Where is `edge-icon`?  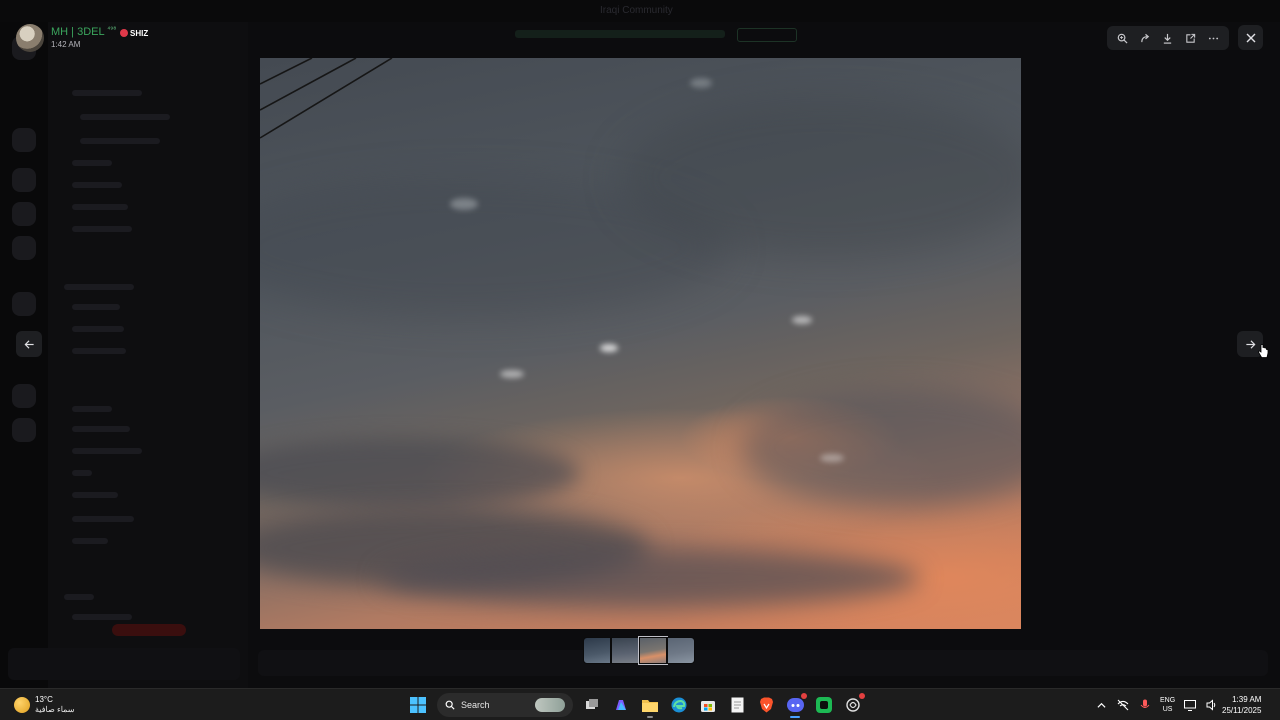
edge-icon is located at coordinates (679, 705).